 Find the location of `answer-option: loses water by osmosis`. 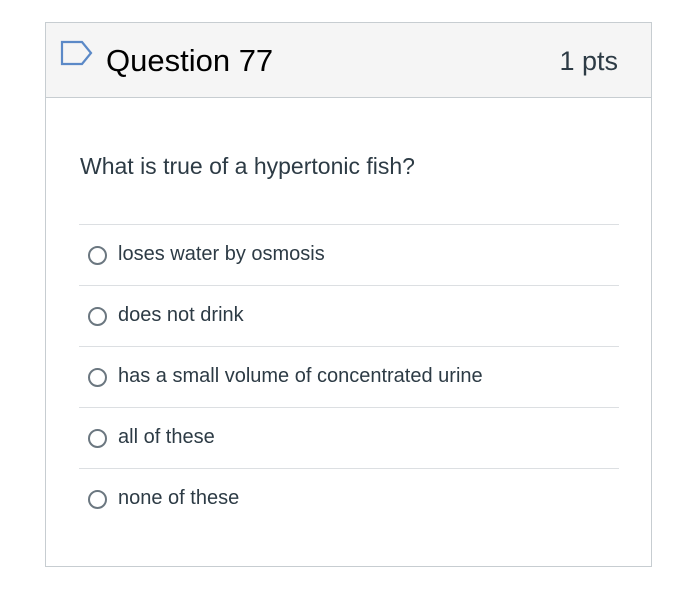

answer-option: loses water by osmosis is located at coordinates (349, 254).